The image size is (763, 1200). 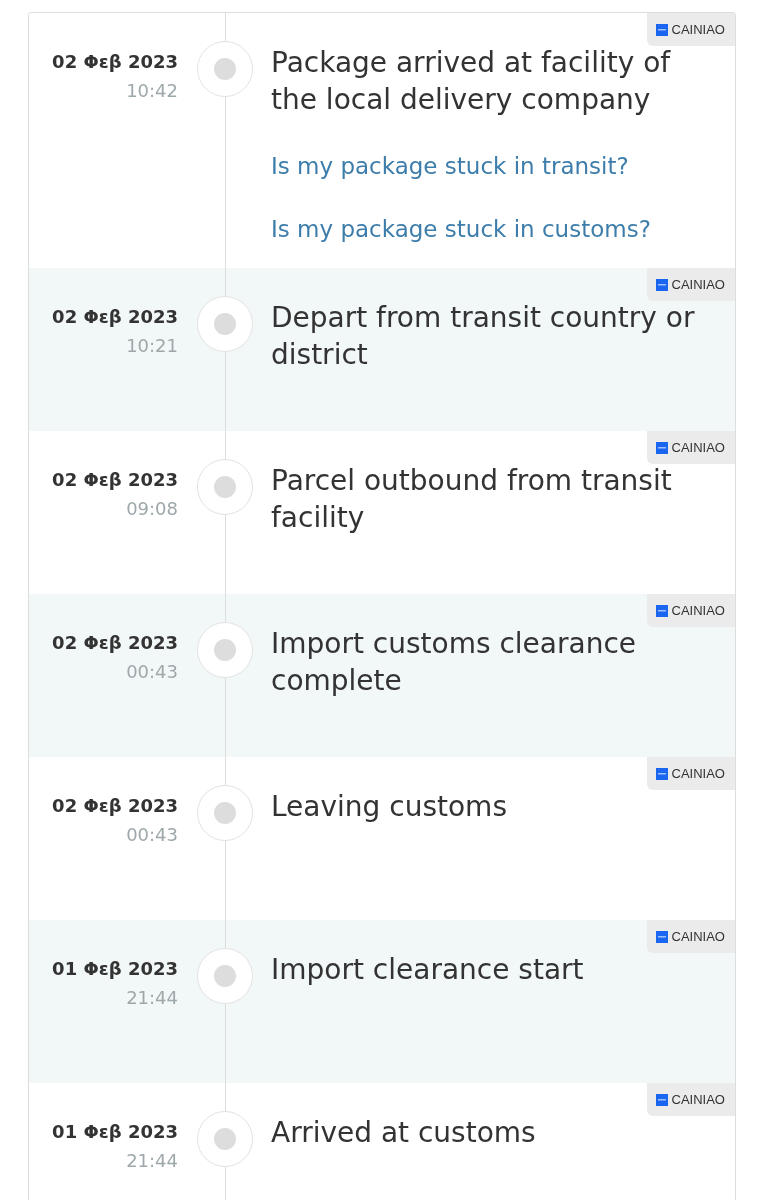 I want to click on event-time: 09:08, so click(x=151, y=509).